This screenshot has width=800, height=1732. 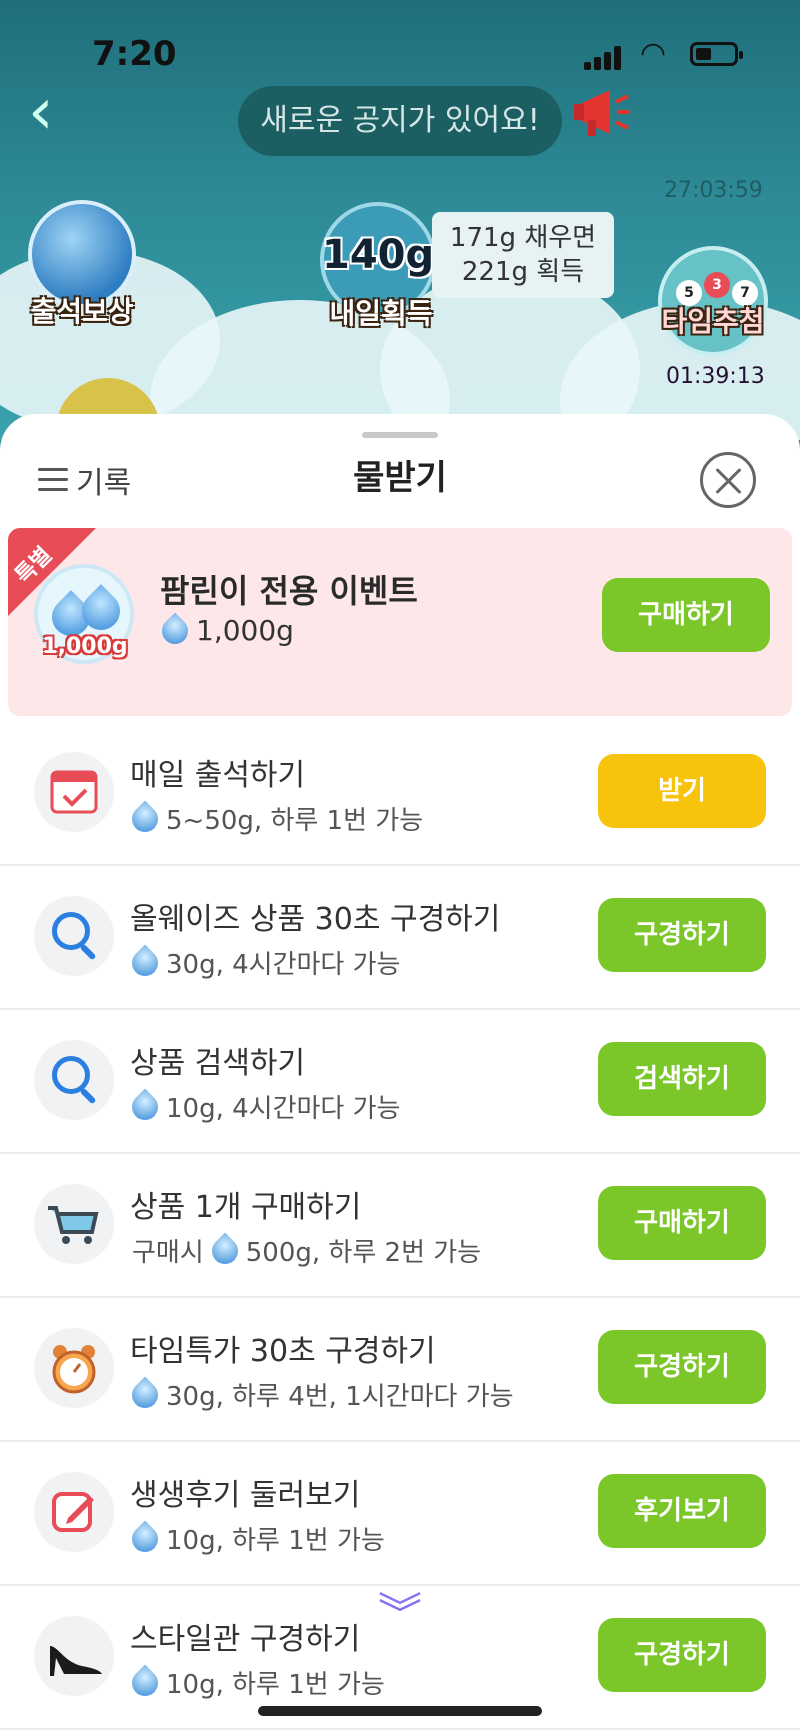 I want to click on task-desc: 5~50g, 하루 1번 가능, so click(x=275, y=818).